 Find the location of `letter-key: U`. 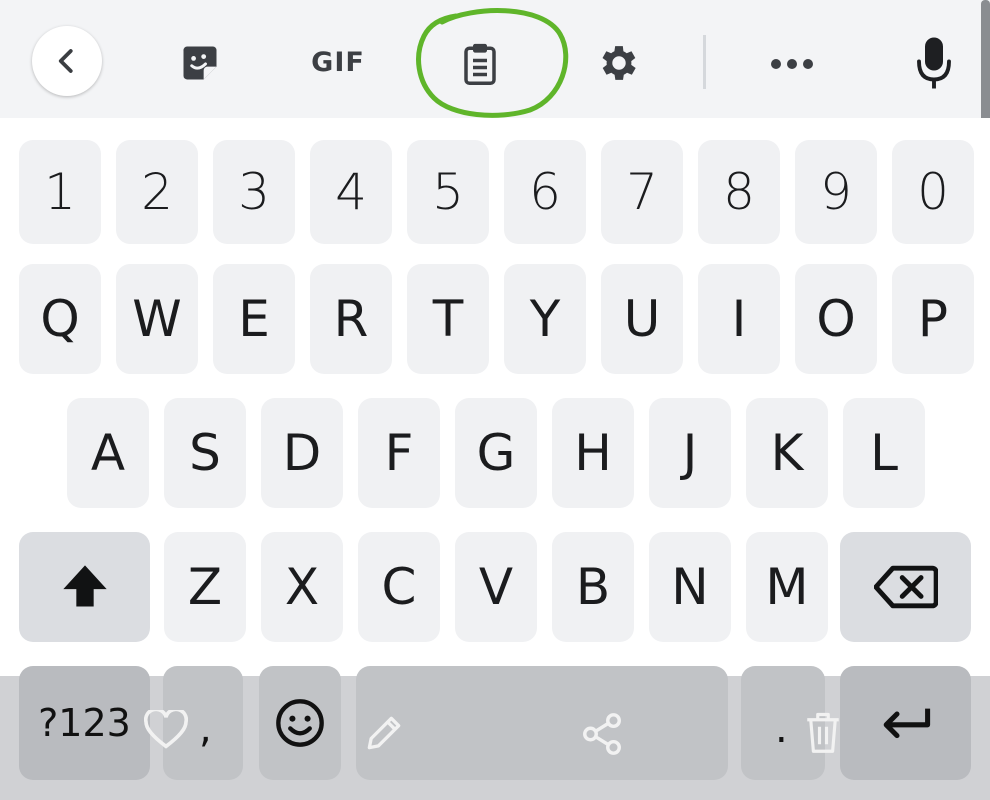

letter-key: U is located at coordinates (642, 319).